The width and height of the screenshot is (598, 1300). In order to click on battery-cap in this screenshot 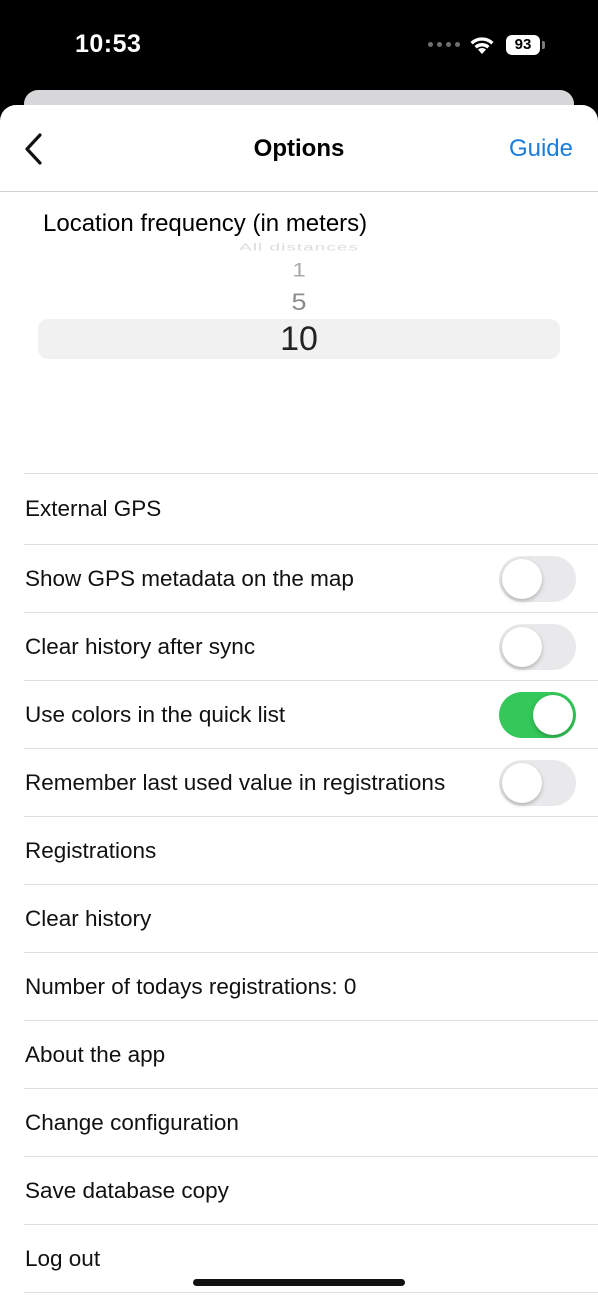, I will do `click(543, 45)`.